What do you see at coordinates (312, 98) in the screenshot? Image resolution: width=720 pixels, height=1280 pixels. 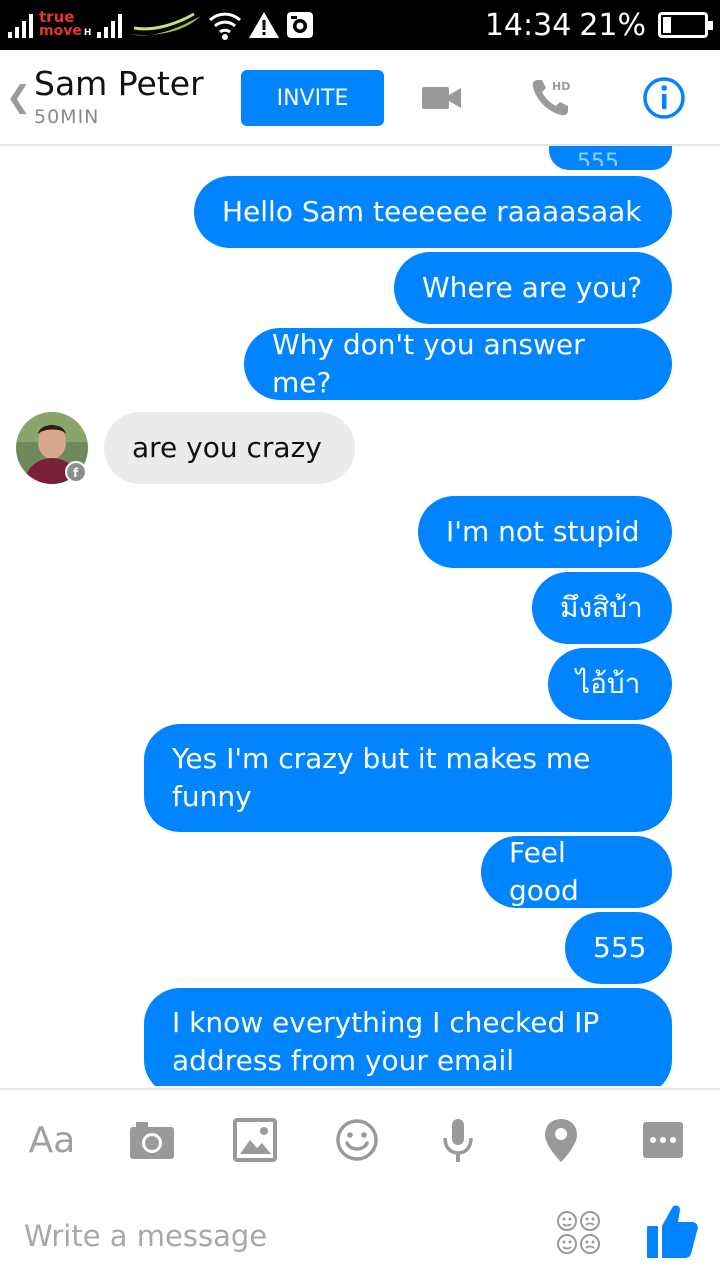 I see `invite-button: INVITE` at bounding box center [312, 98].